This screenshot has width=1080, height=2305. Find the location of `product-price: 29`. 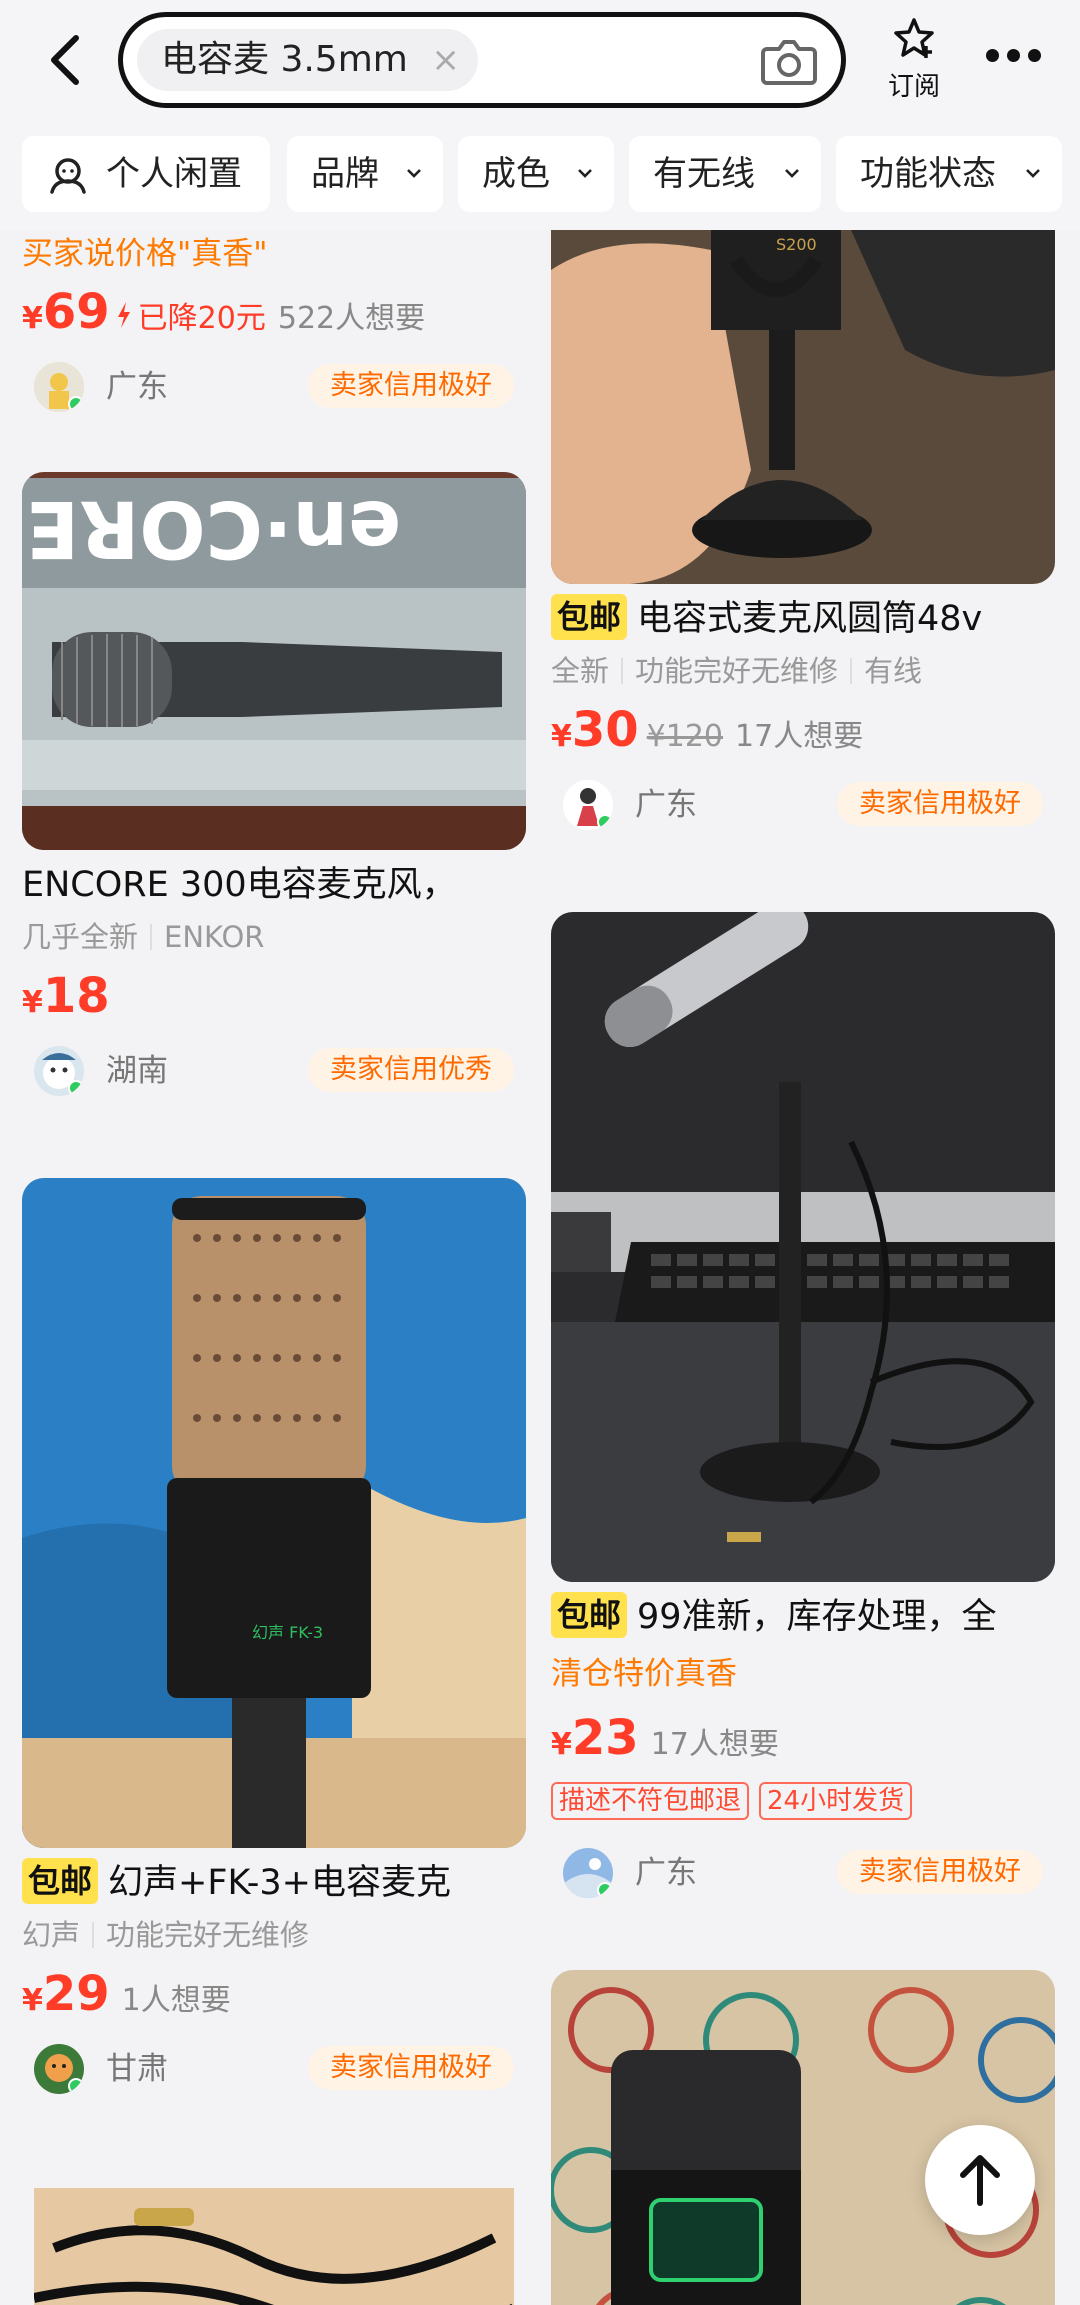

product-price: 29 is located at coordinates (76, 1994).